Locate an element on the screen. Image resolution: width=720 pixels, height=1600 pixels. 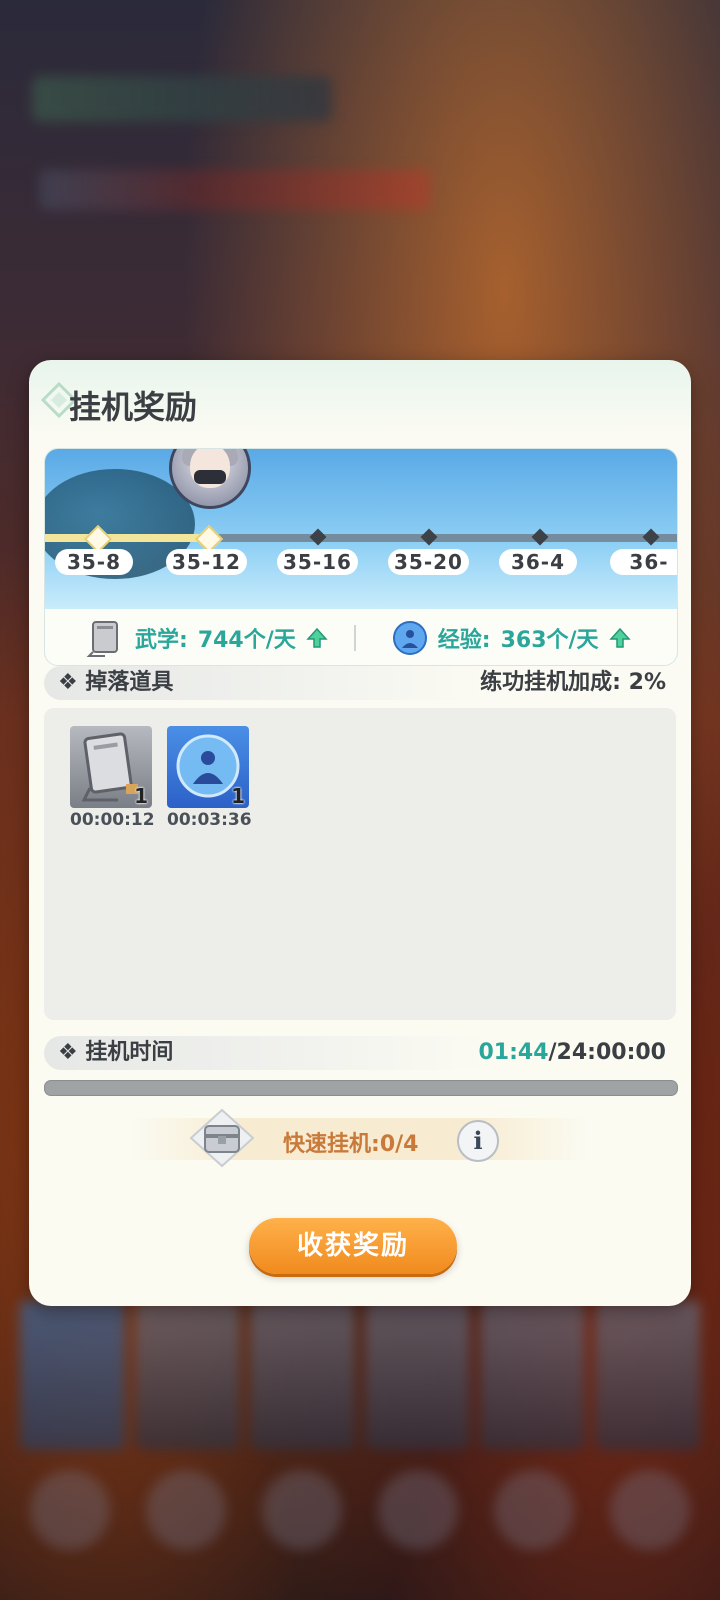
stage-label: 36- is located at coordinates (643, 562).